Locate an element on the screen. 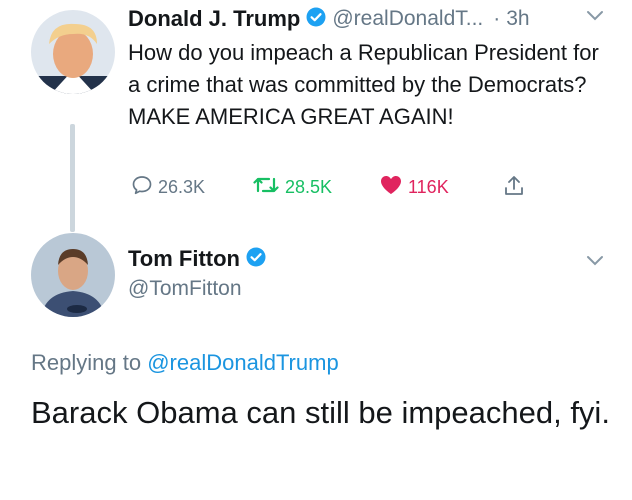 Image resolution: width=632 pixels, height=500 pixels. replying-to: Replying to @realDonaldTrump is located at coordinates (185, 363).